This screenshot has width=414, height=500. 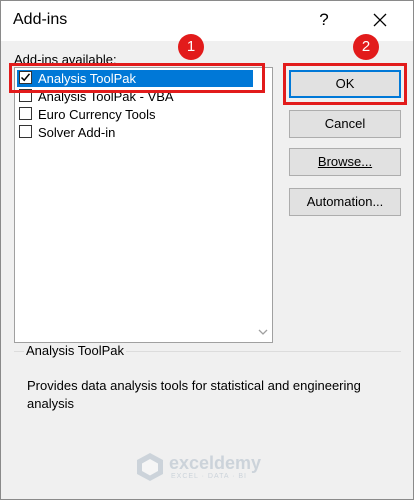 I want to click on exceldemy-logo-icon, so click(x=150, y=467).